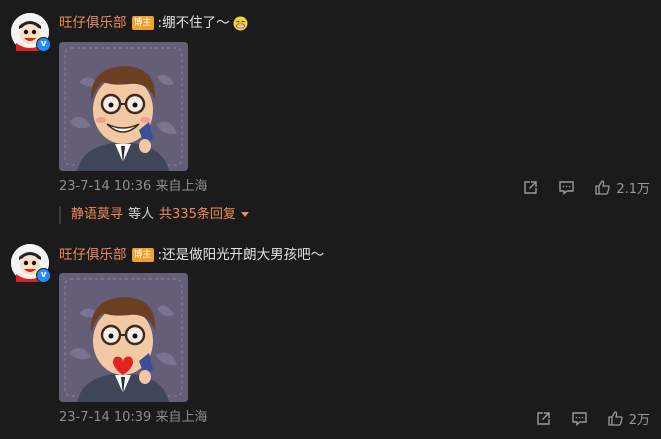 This screenshot has height=439, width=661. Describe the element at coordinates (592, 418) in the screenshot. I see `comment-actions: 2万` at that location.